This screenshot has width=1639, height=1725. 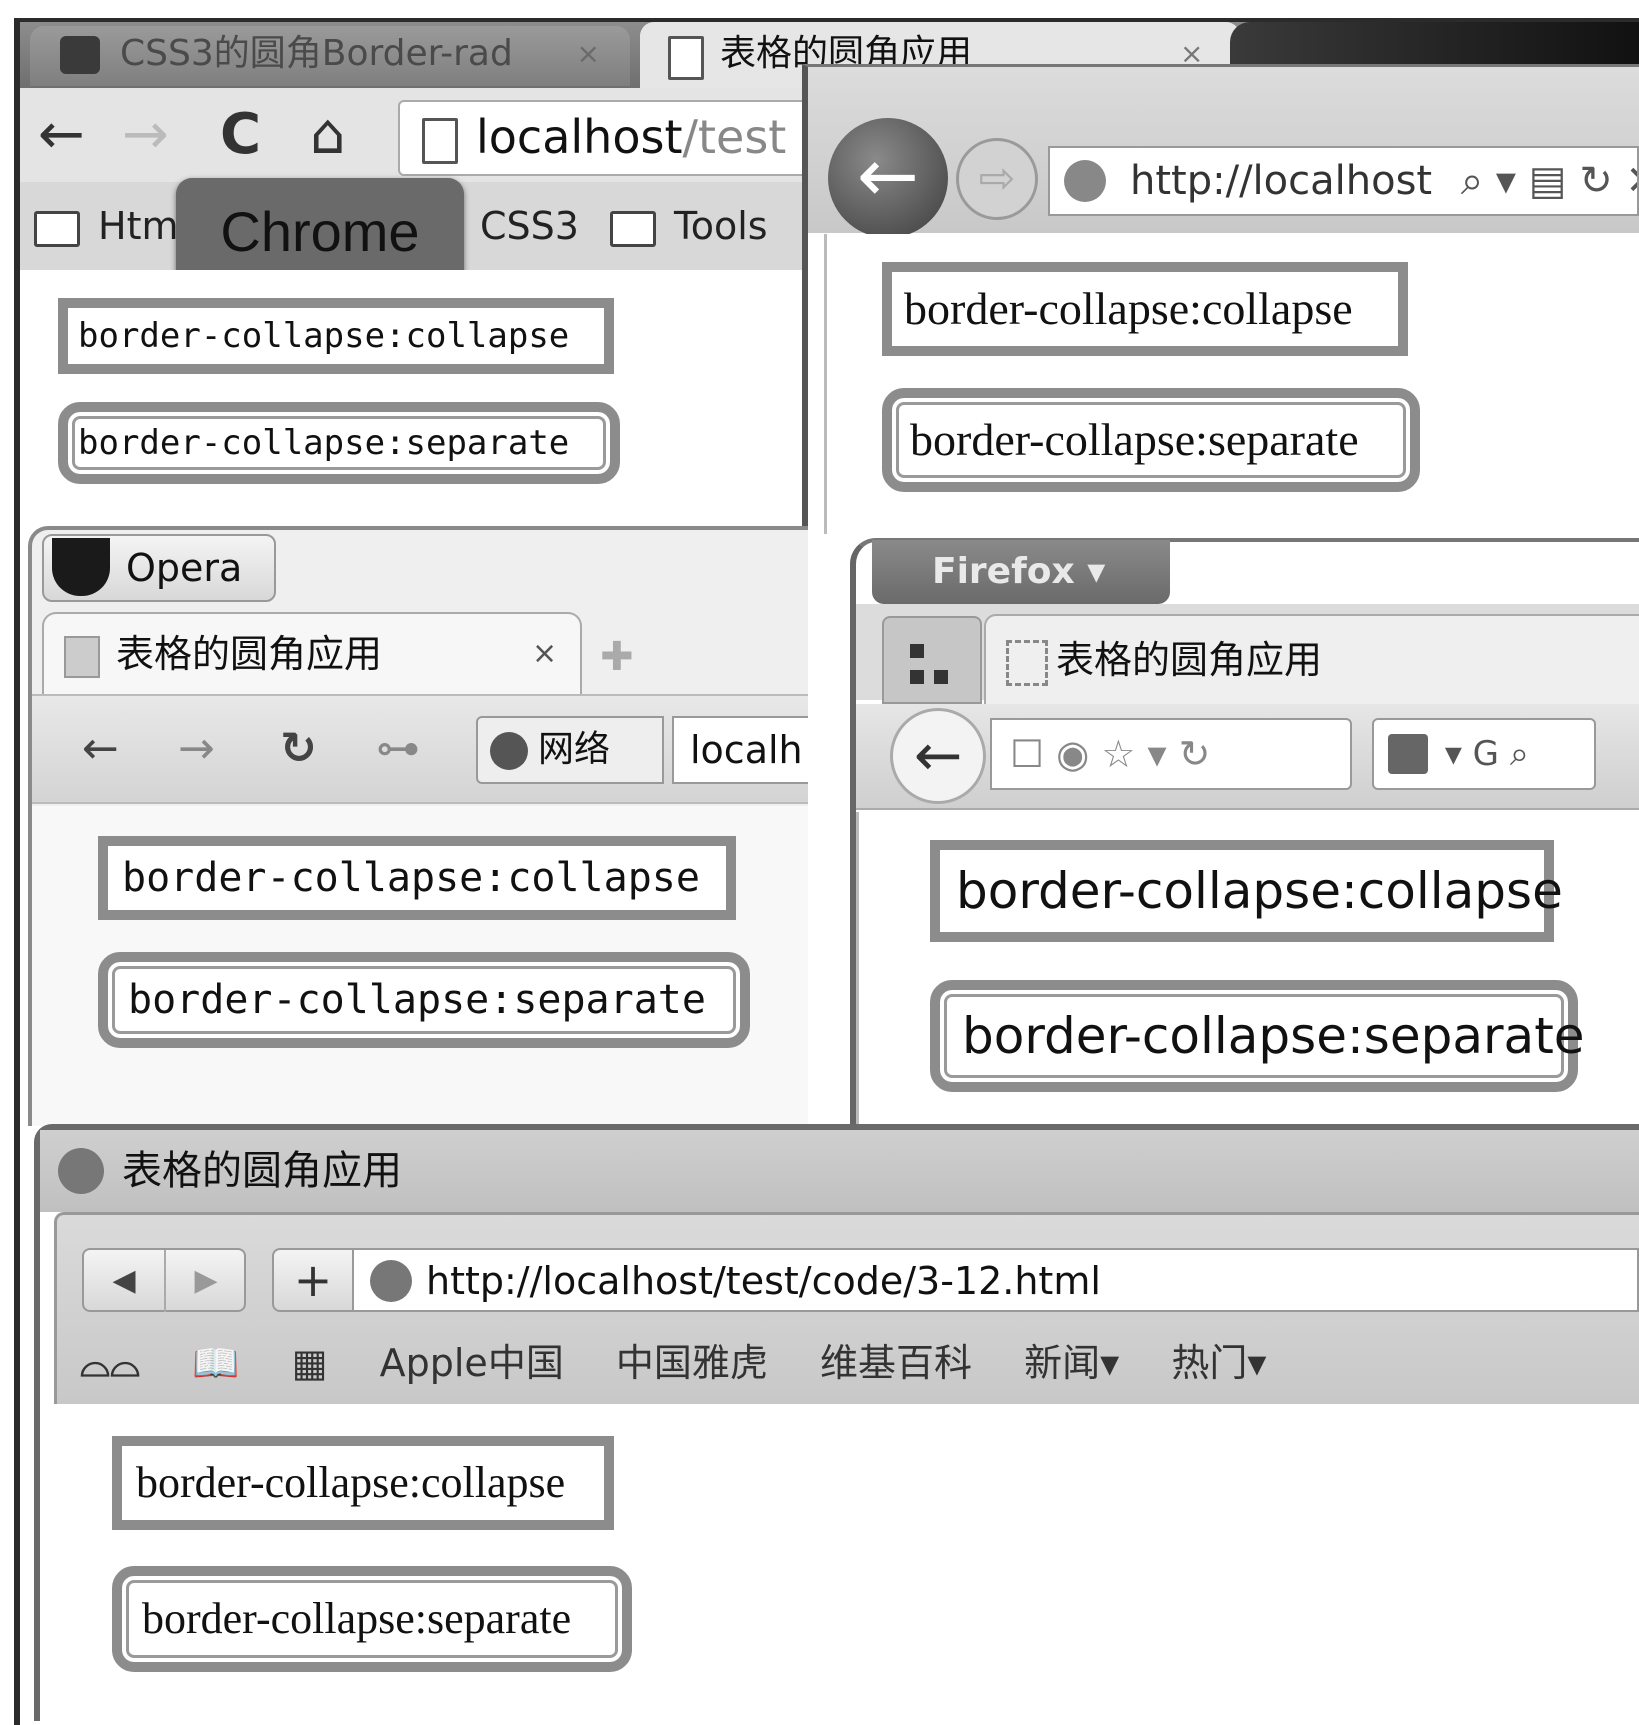 I want to click on safari-title-bar: 表格的圆角应用, so click(x=839, y=1171).